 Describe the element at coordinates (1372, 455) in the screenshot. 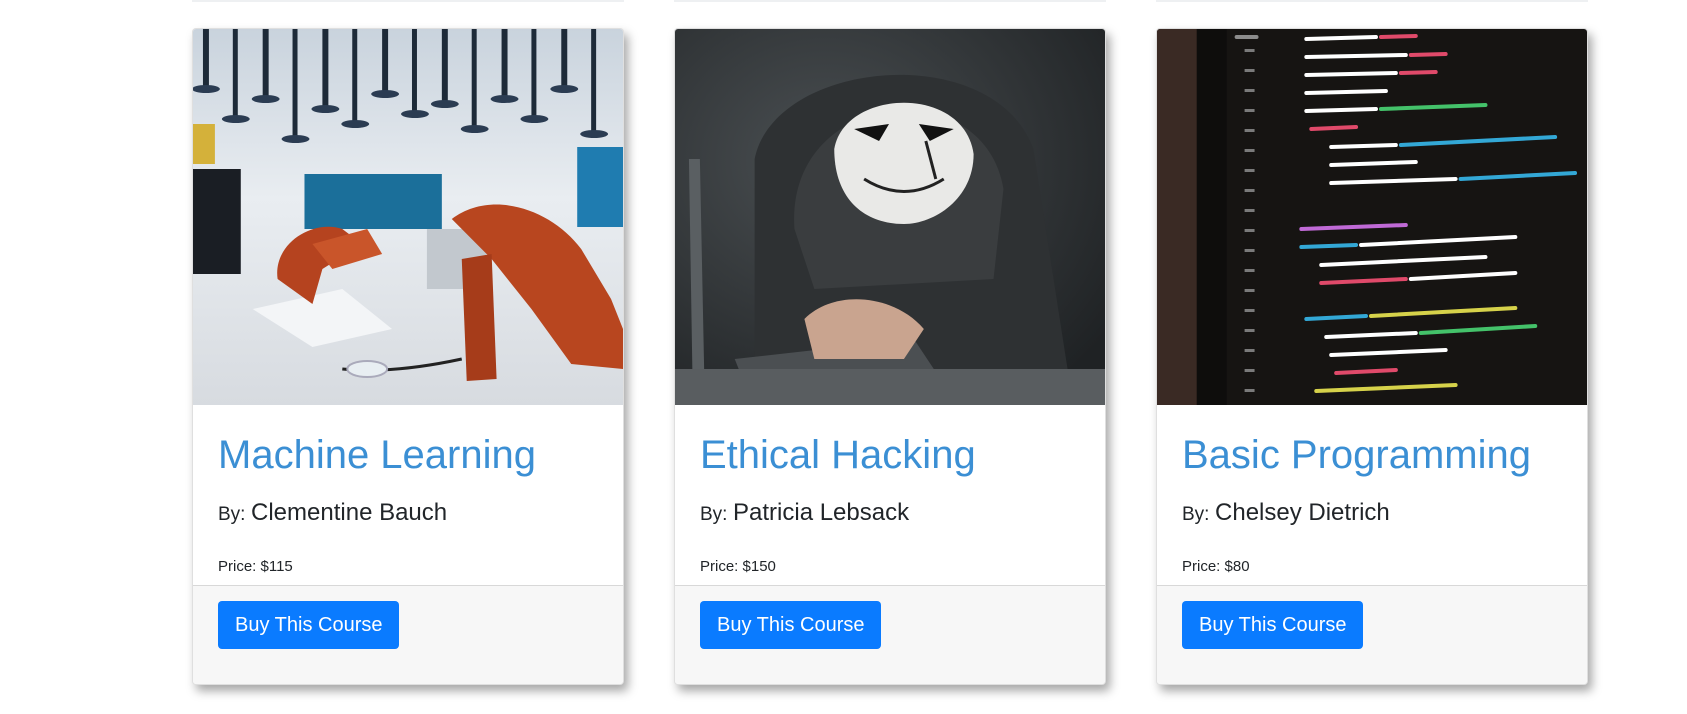

I see `course-title: Basic Programming` at that location.